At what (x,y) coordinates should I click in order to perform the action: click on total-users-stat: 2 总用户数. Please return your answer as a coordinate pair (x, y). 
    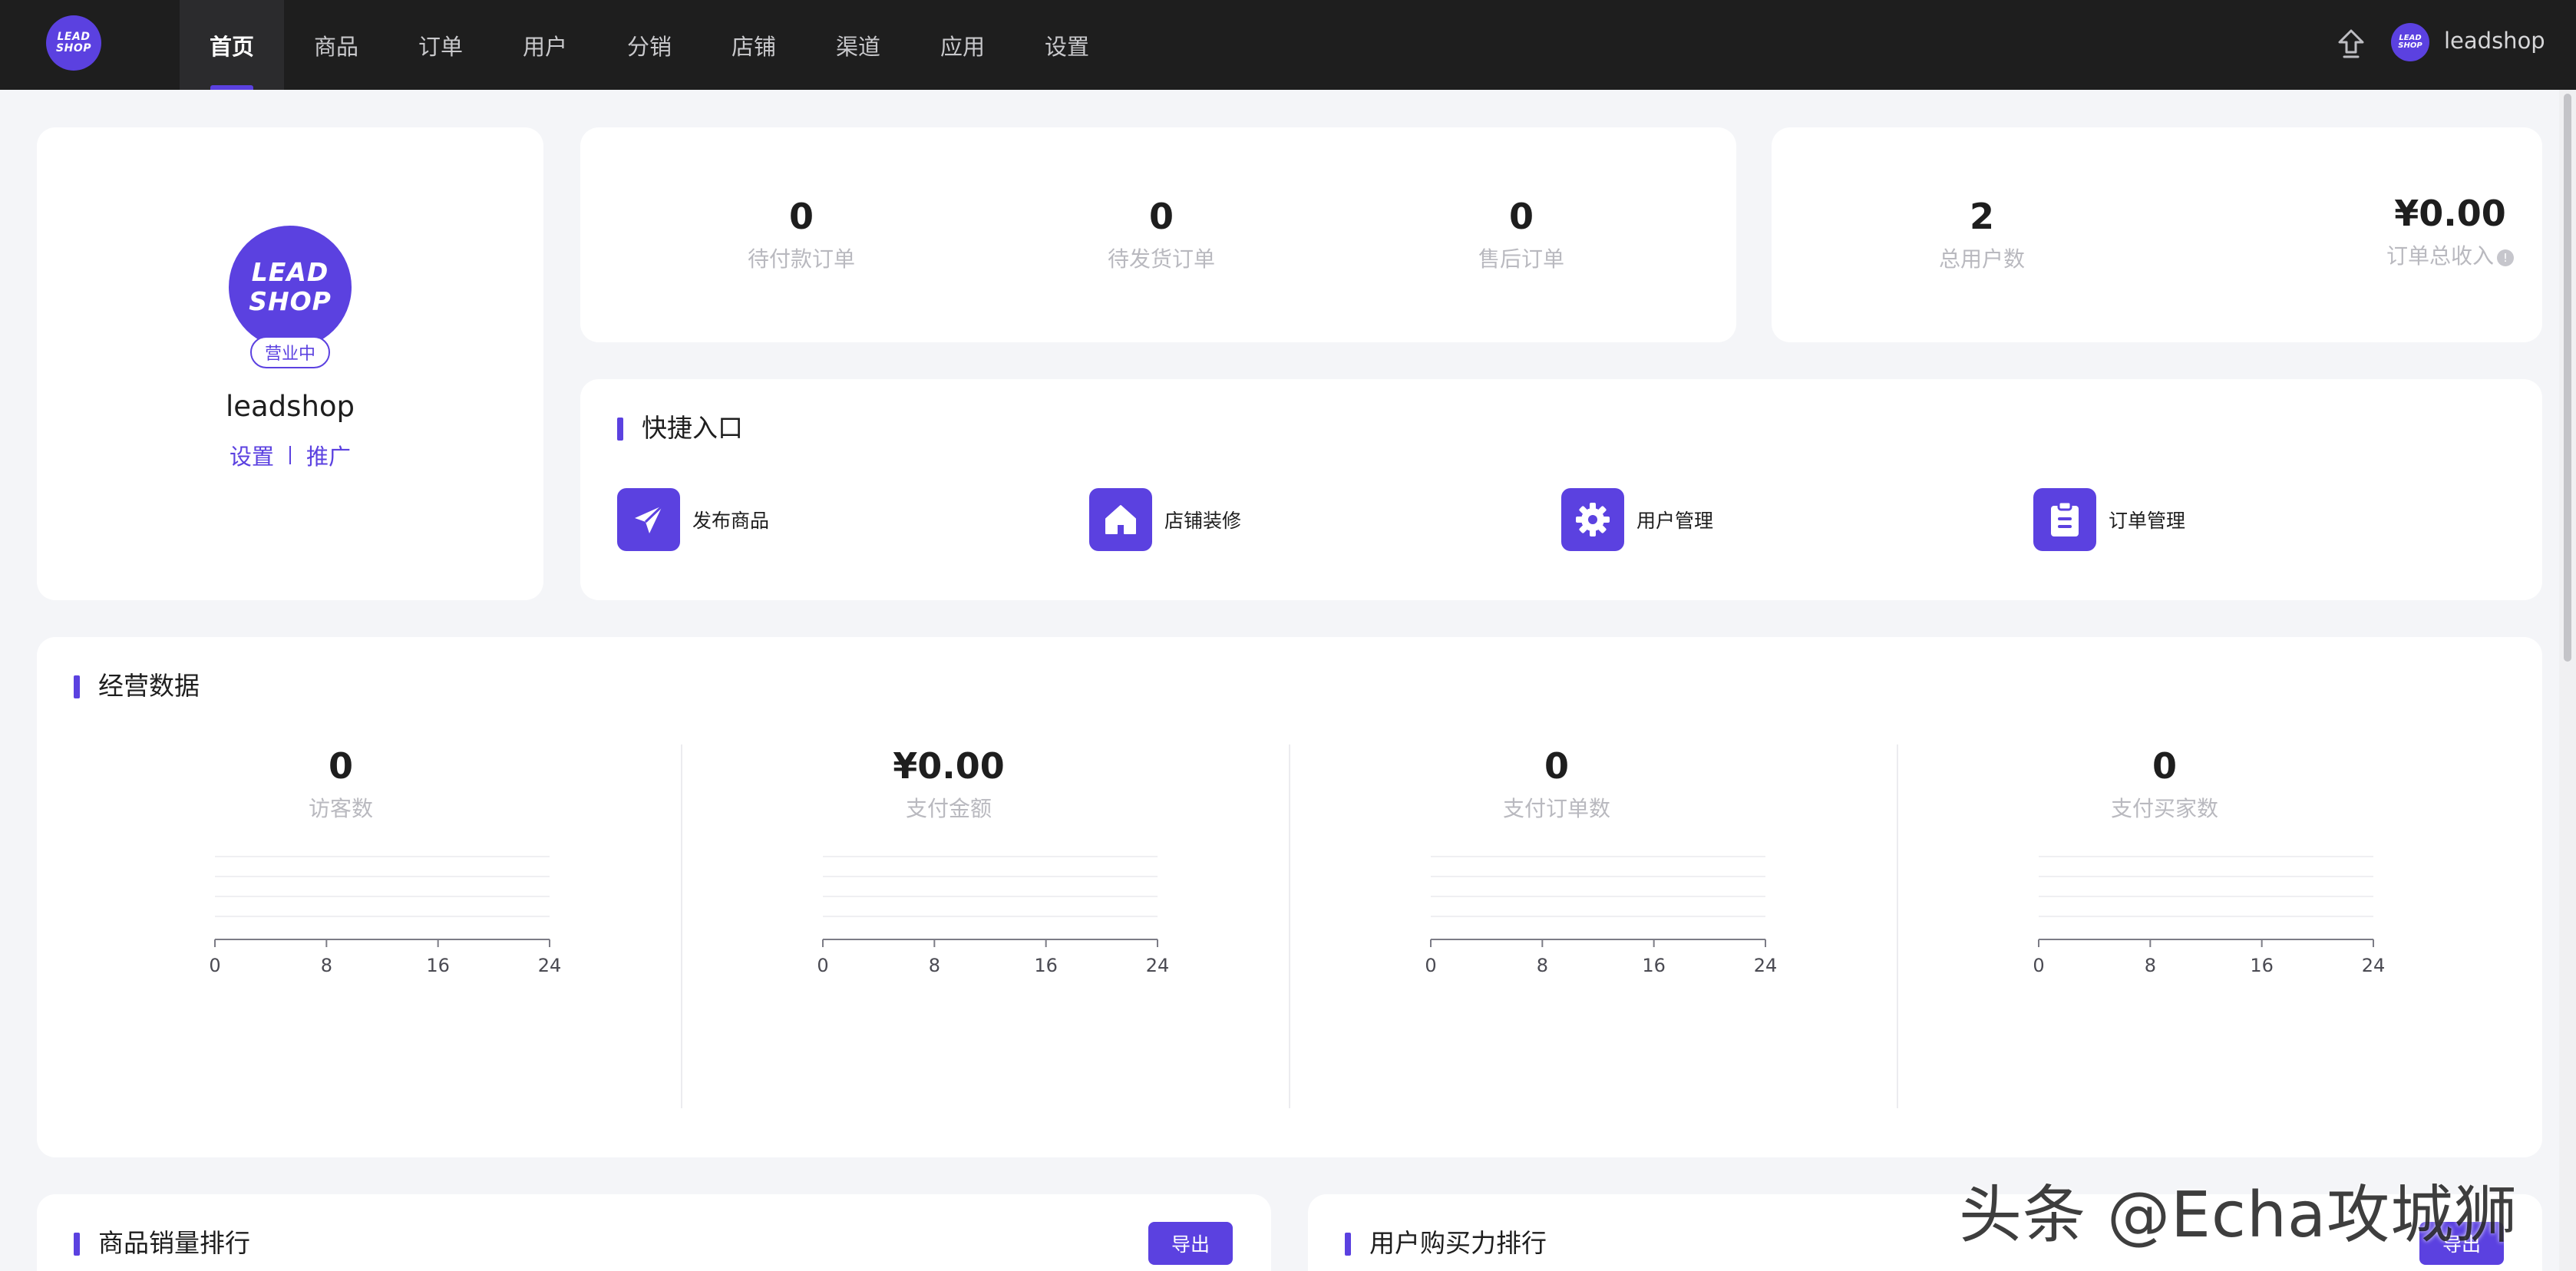
    Looking at the image, I should click on (1982, 234).